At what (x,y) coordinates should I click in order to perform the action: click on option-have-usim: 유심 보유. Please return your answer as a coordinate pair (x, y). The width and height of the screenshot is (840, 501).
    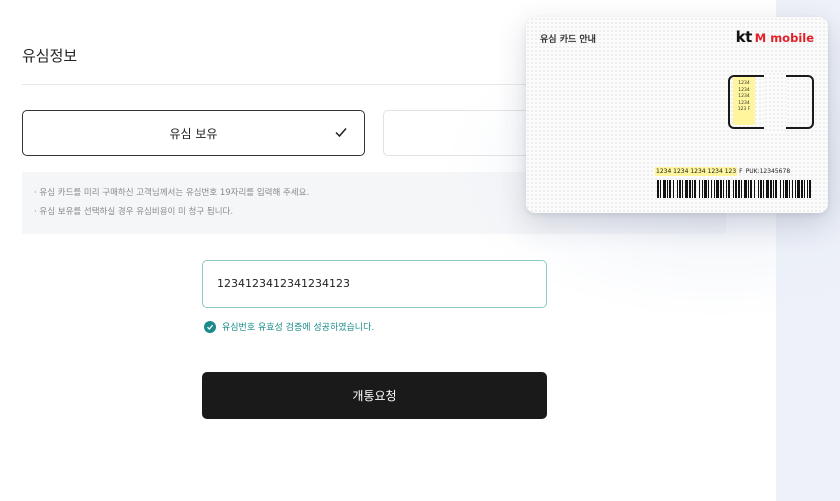
    Looking at the image, I should click on (193, 133).